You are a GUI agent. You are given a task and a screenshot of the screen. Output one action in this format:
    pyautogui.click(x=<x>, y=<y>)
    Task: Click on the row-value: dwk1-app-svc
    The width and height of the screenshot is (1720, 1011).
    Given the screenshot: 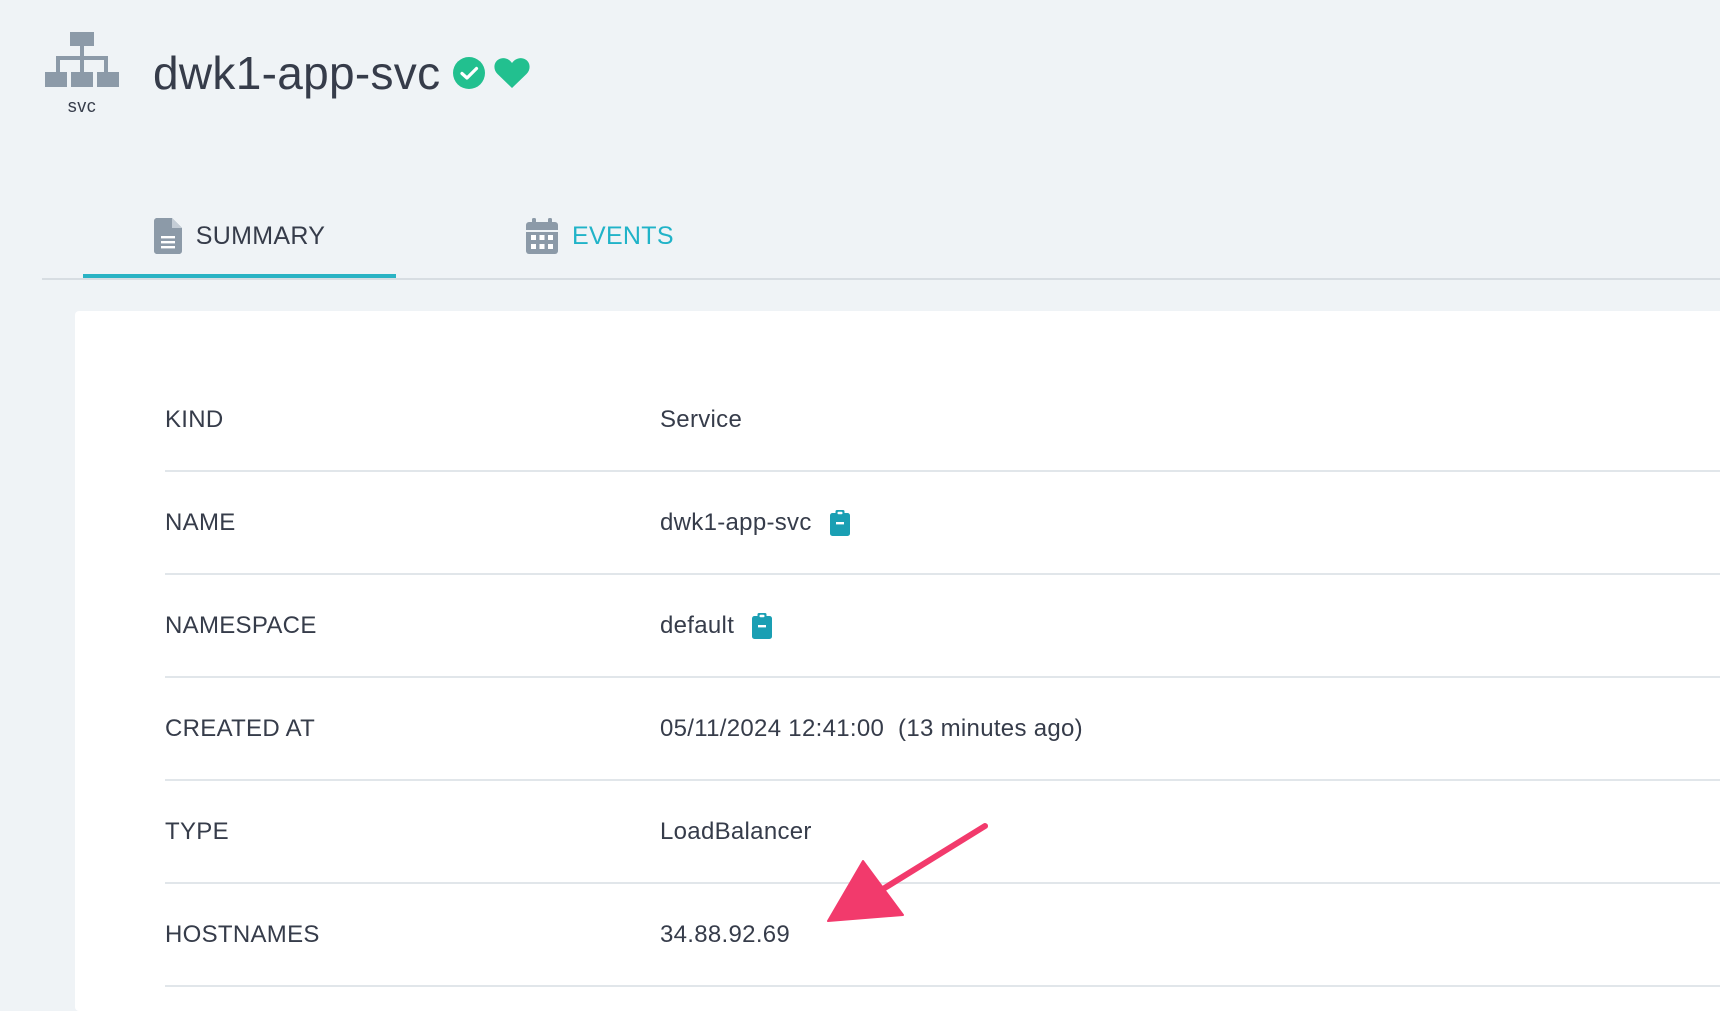 What is the action you would take?
    pyautogui.click(x=755, y=522)
    